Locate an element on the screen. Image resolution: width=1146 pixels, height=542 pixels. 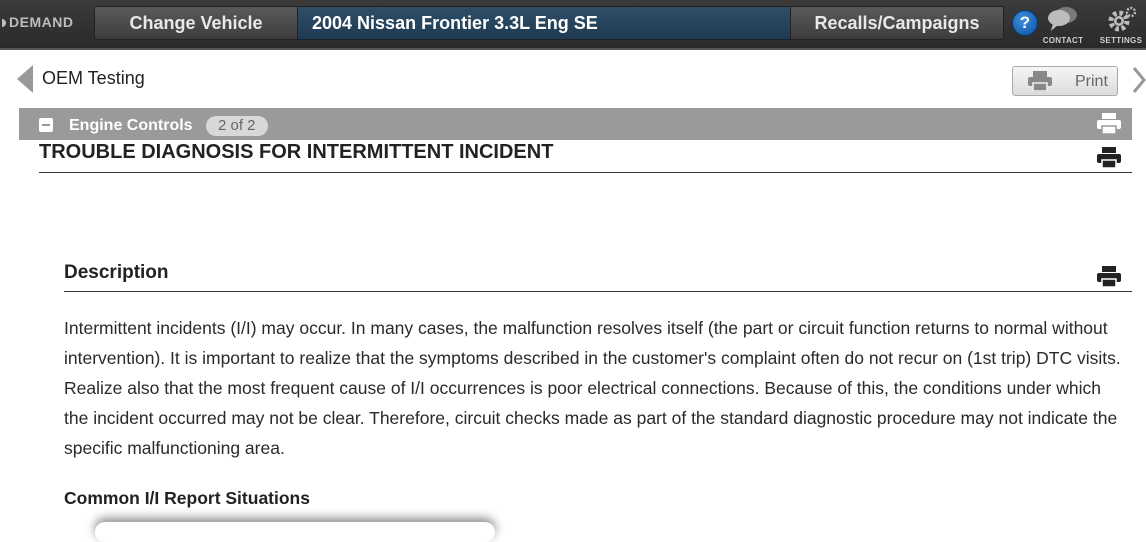
group-label: Engine Controls is located at coordinates (131, 125).